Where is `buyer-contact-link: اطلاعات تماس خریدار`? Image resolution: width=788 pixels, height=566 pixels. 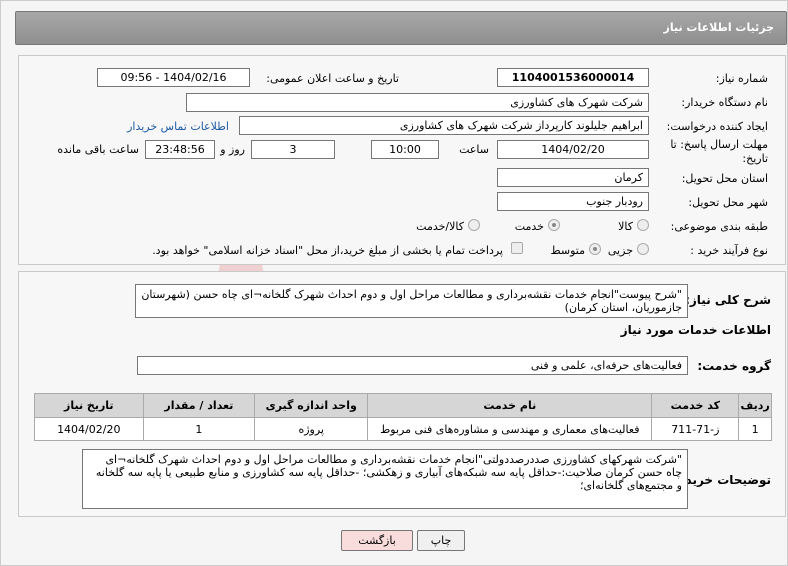
buyer-contact-link: اطلاعات تماس خریدار is located at coordinates (178, 126).